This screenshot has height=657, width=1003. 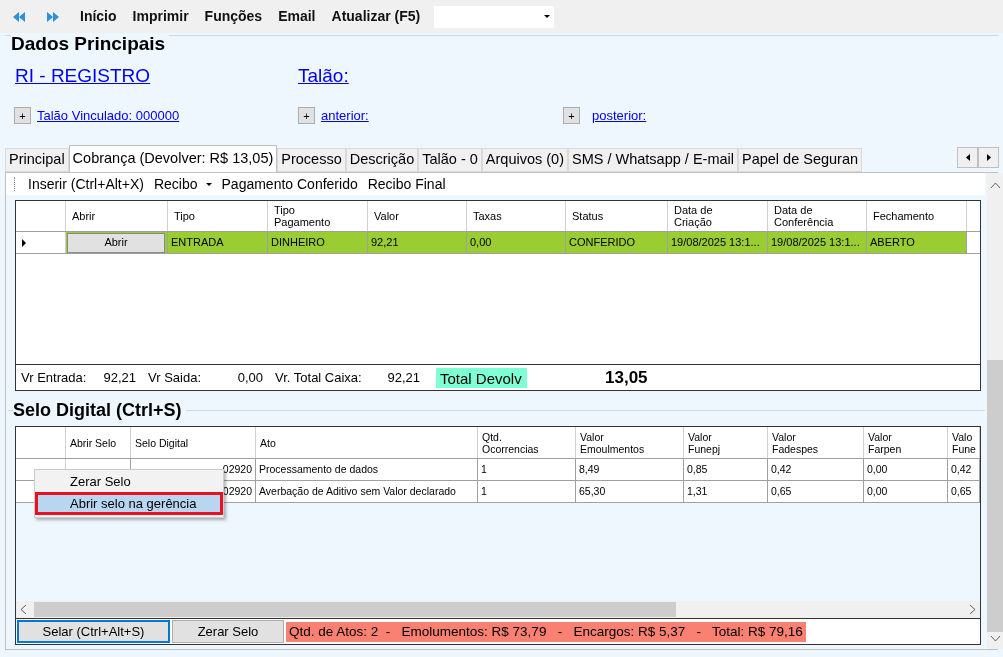 What do you see at coordinates (160, 16) in the screenshot?
I see `menu-item: Imprimir` at bounding box center [160, 16].